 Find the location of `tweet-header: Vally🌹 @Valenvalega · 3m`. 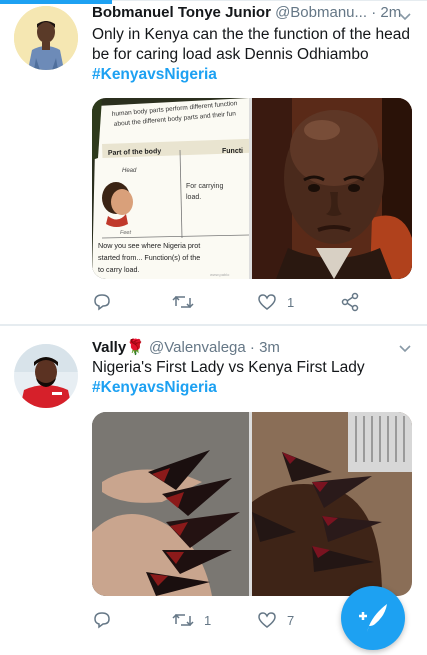

tweet-header: Vally🌹 @Valenvalega · 3m is located at coordinates (254, 348).